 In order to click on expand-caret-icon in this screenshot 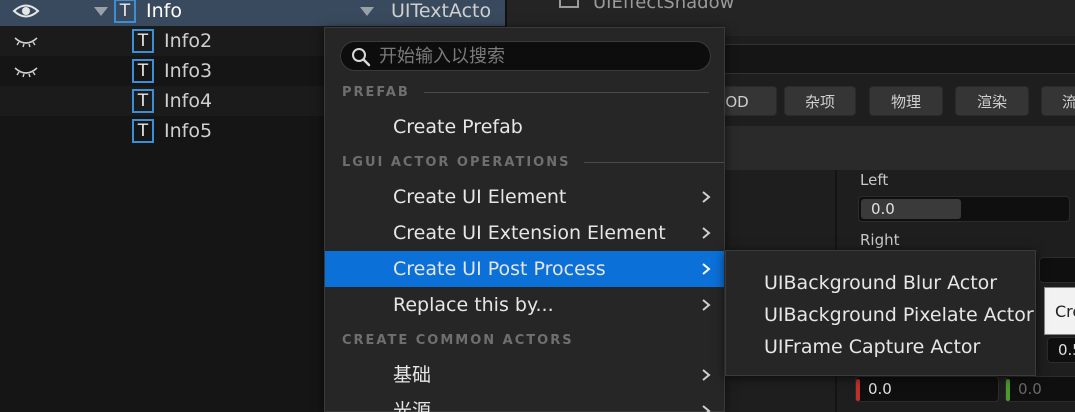, I will do `click(101, 11)`.